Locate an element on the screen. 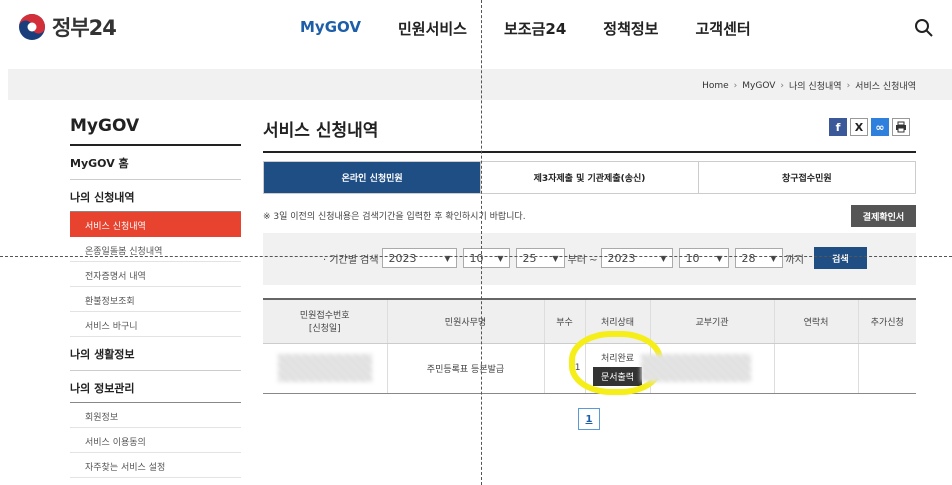  contact-cell is located at coordinates (816, 368).